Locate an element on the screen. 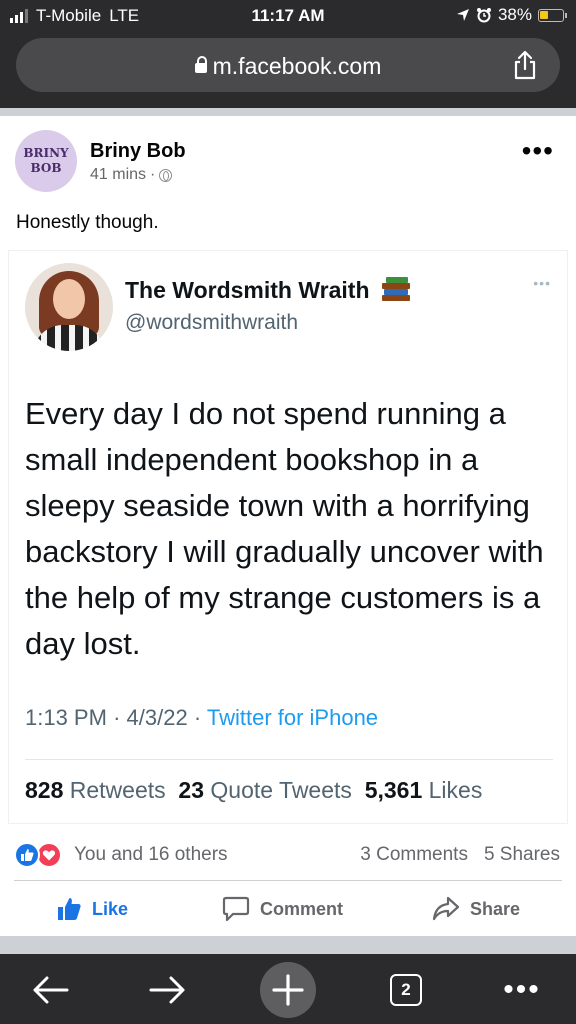 This screenshot has height=1024, width=576. plus-icon is located at coordinates (288, 990).